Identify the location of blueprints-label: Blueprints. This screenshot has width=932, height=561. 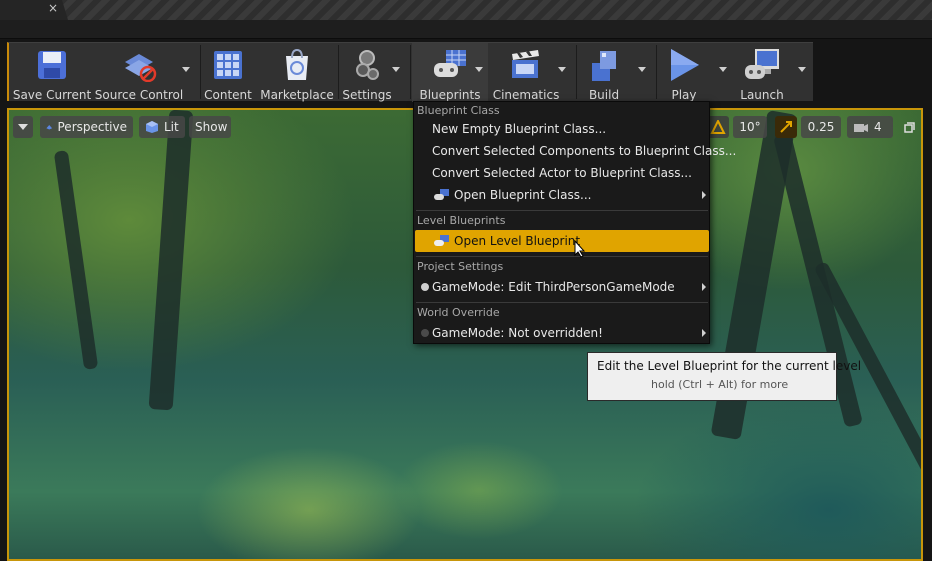
(450, 95).